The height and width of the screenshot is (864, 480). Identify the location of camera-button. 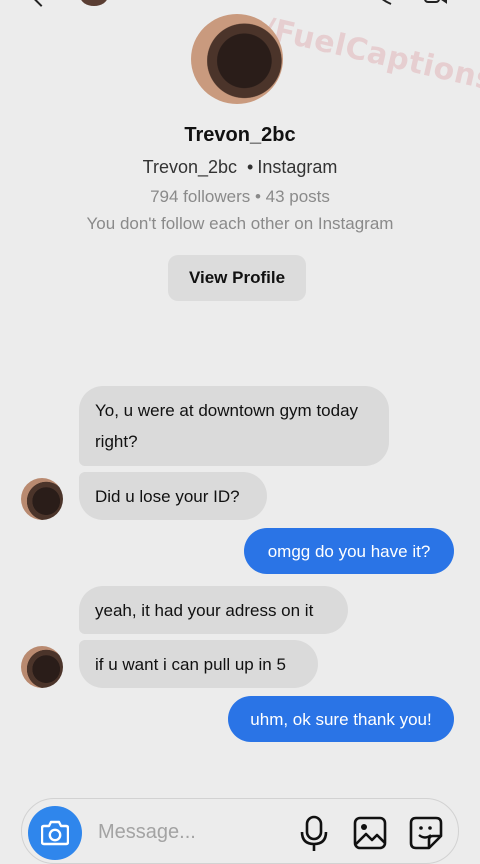
(55, 833).